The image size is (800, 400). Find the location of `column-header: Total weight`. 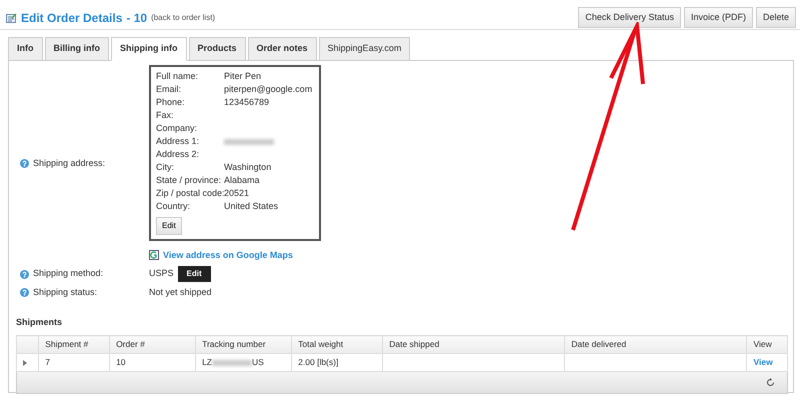

column-header: Total weight is located at coordinates (337, 345).